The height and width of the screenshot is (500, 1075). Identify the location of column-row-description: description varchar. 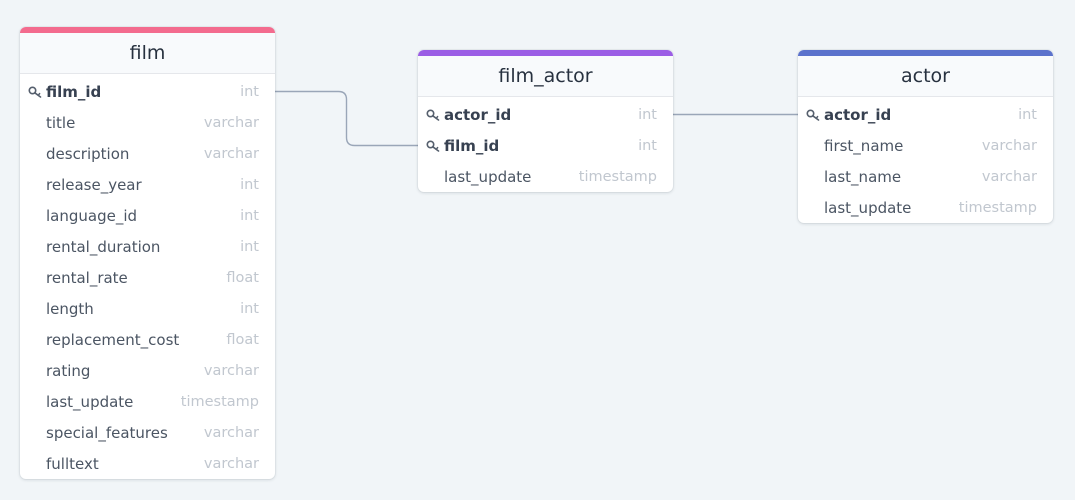
(147, 153).